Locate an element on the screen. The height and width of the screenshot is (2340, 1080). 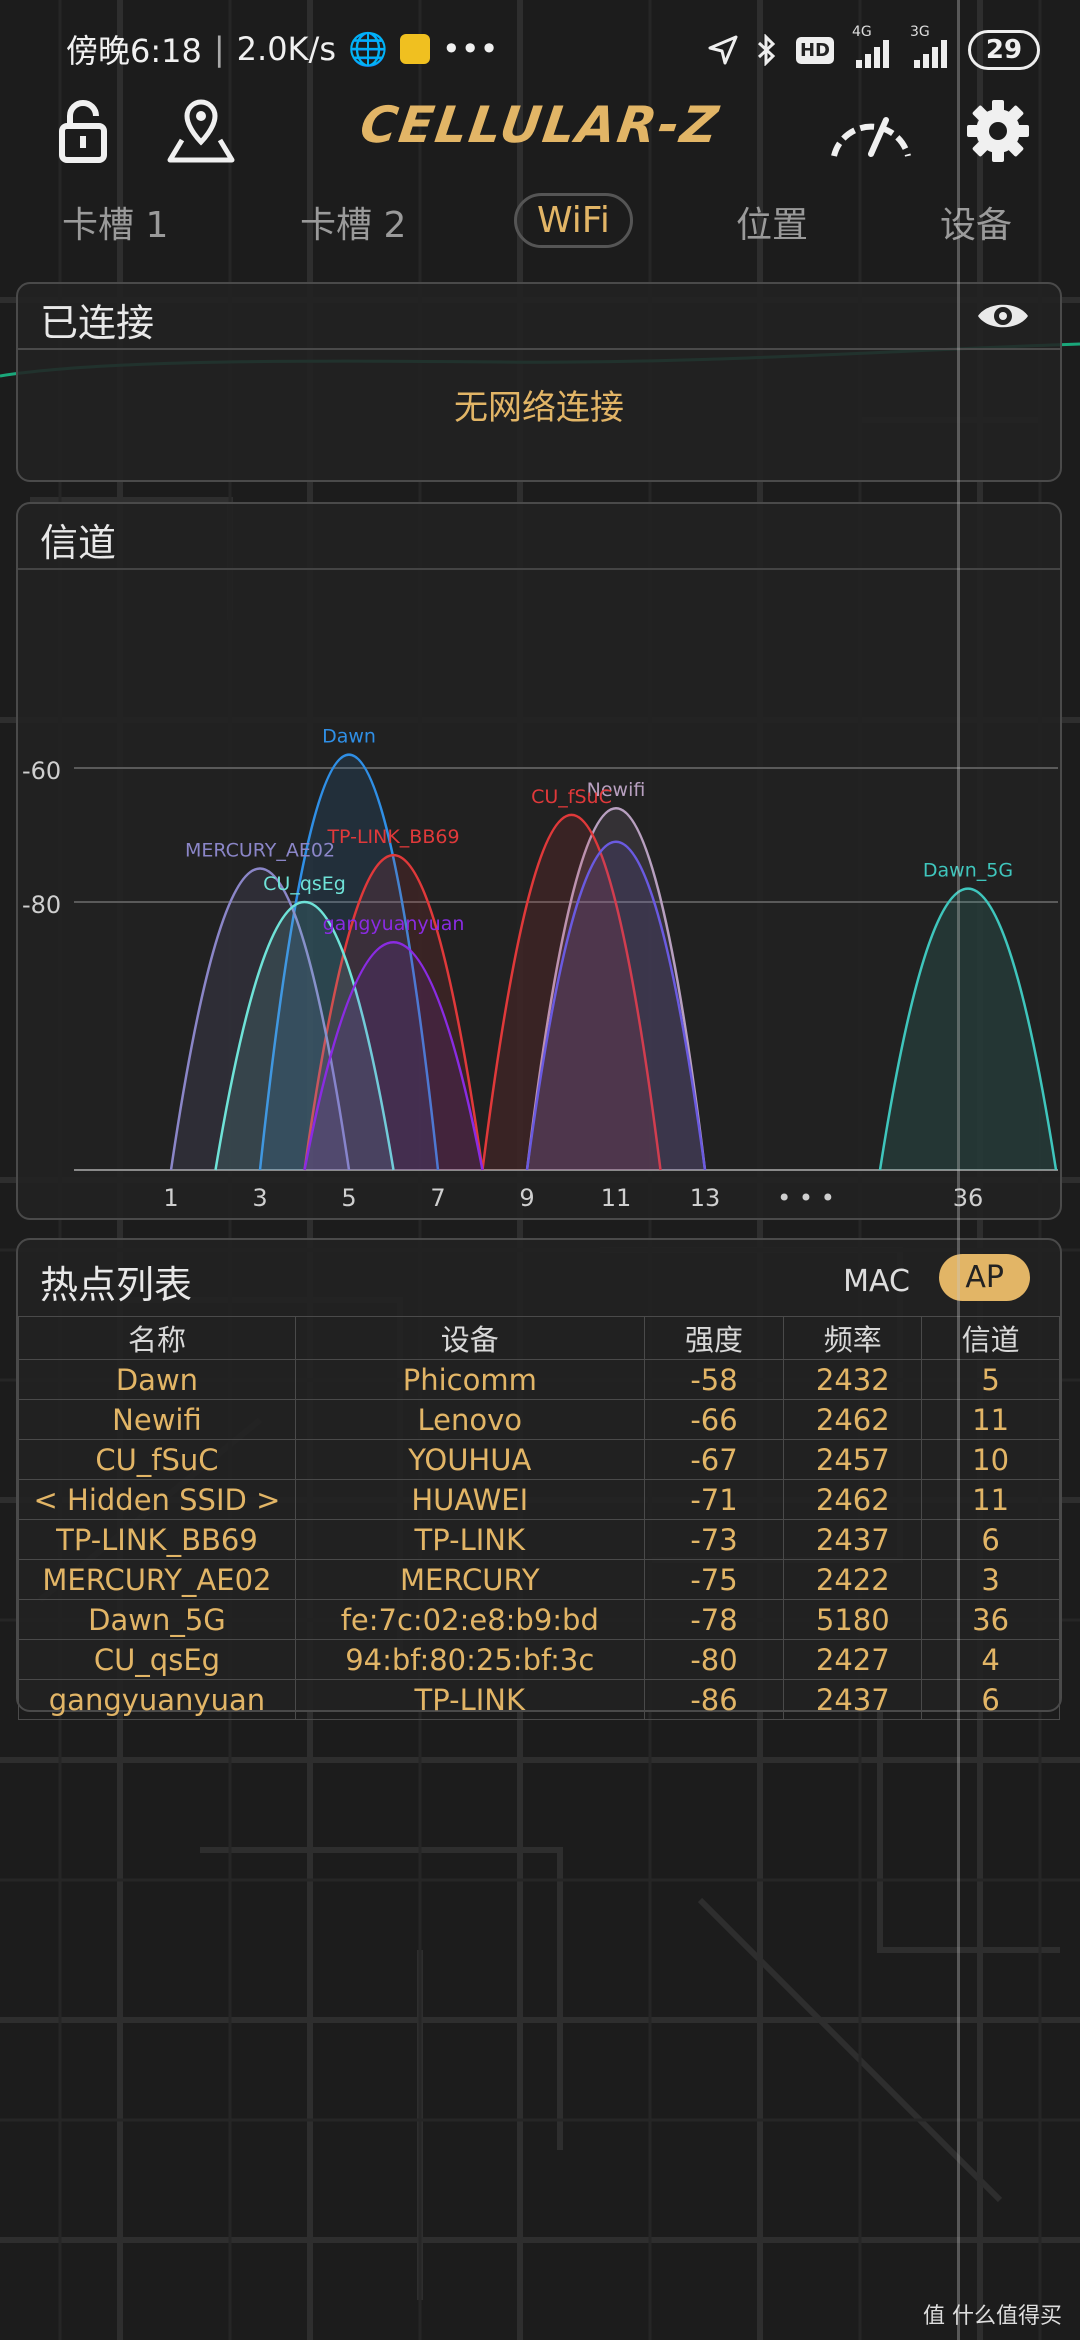
connected-title: 已连接 is located at coordinates (97, 323).